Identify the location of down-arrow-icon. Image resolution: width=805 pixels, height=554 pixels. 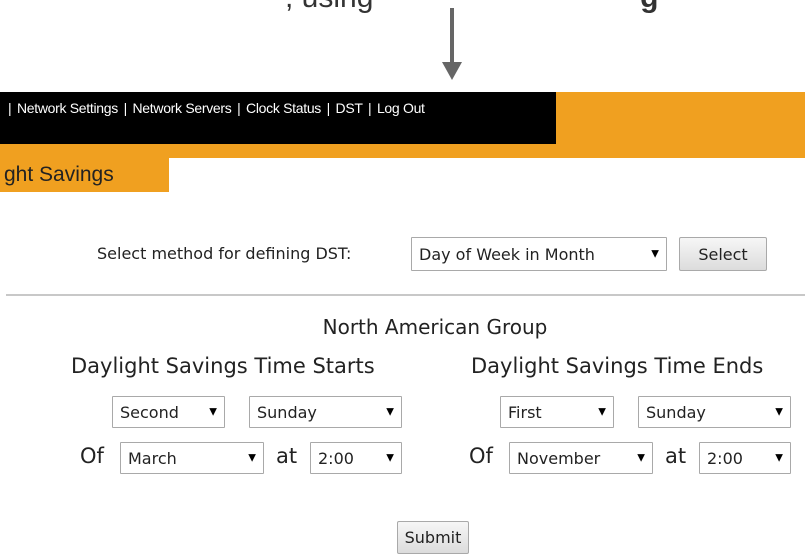
(452, 71).